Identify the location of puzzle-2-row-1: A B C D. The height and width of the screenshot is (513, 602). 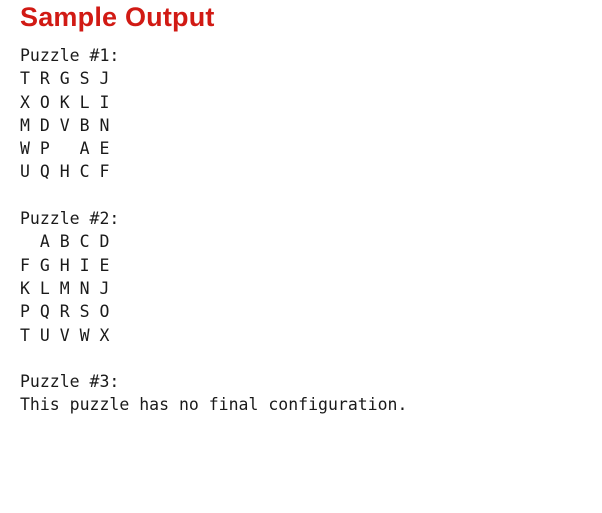
(65, 242).